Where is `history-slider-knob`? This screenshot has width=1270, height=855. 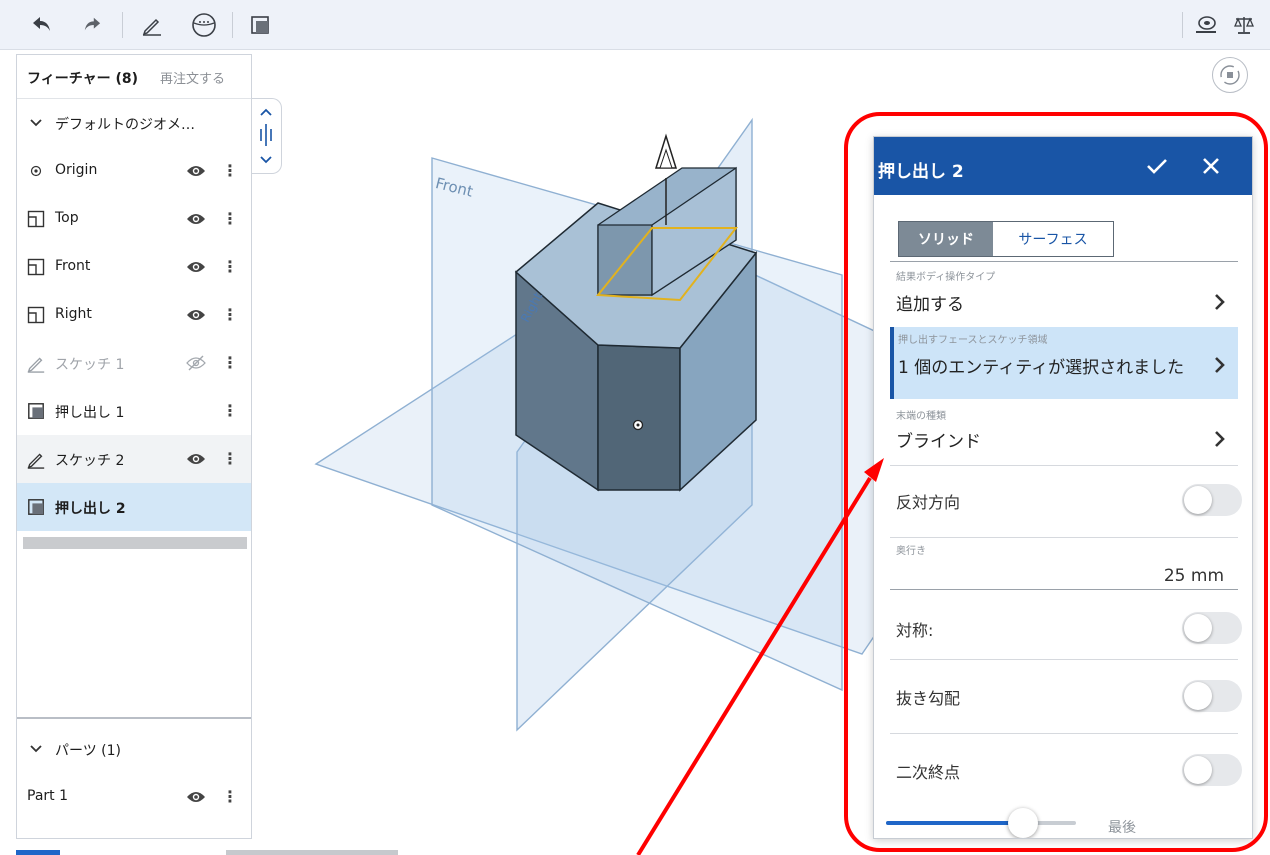
history-slider-knob is located at coordinates (1022, 823).